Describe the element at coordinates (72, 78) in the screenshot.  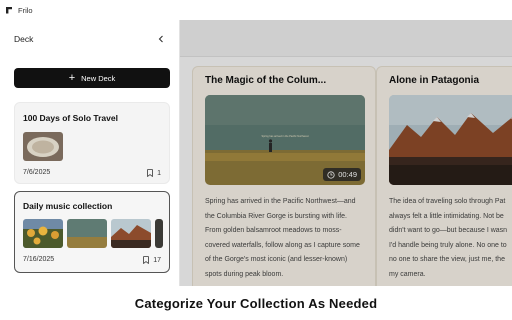
I see `plus-icon: +` at that location.